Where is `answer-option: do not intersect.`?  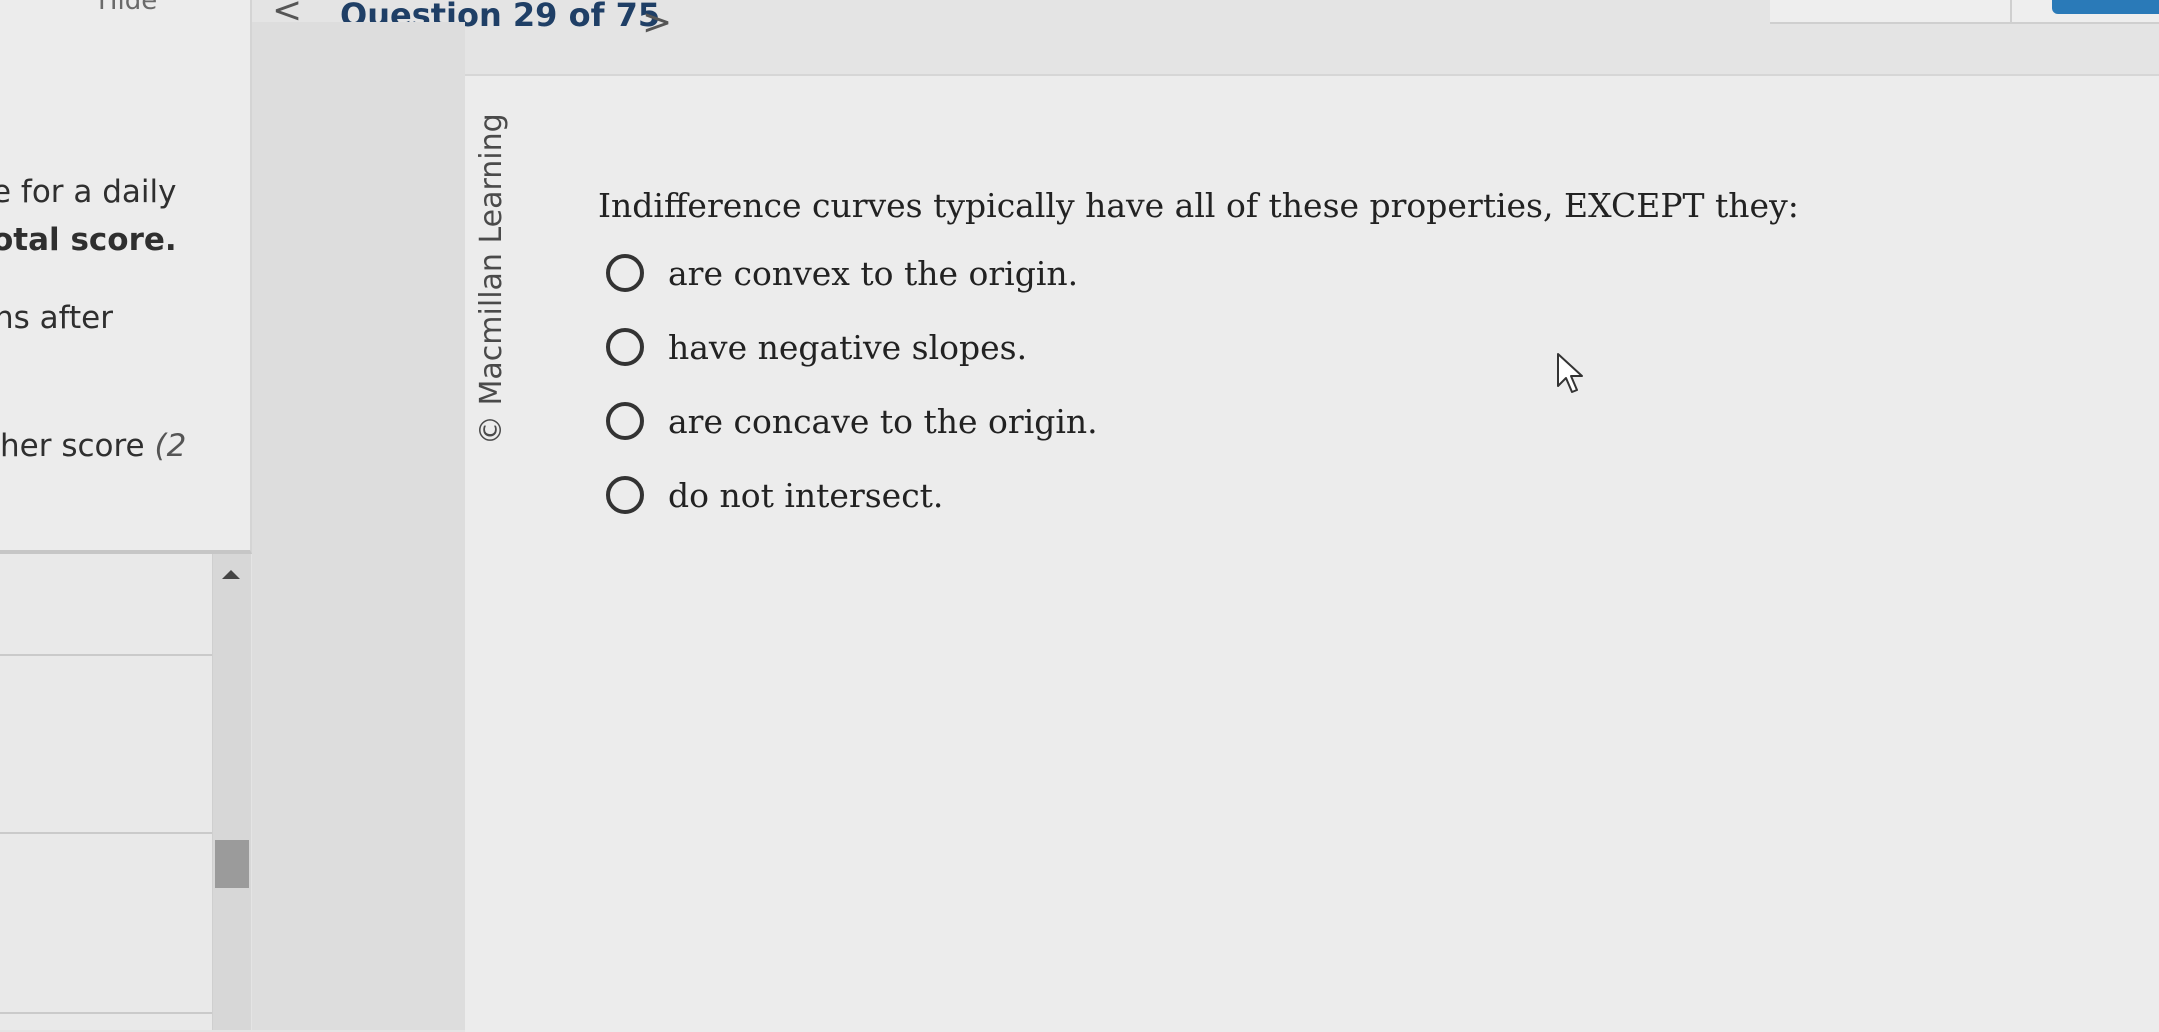 answer-option: do not intersect. is located at coordinates (852, 495).